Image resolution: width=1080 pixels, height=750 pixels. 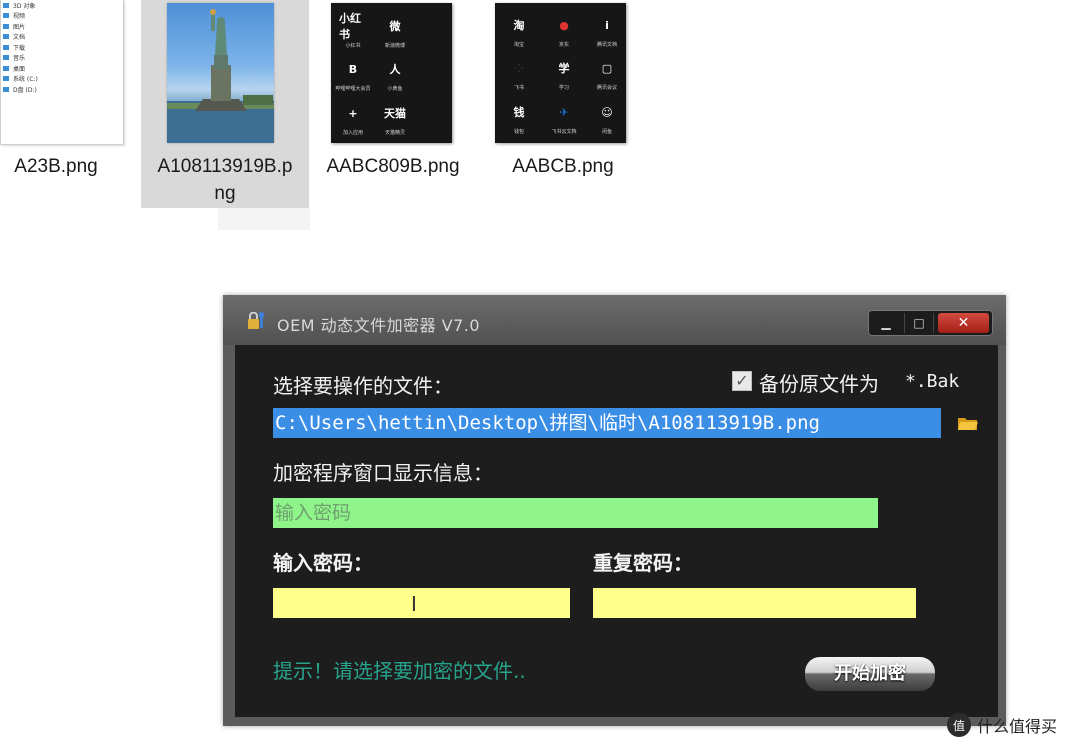 I want to click on selected-file-highlight-tail, so click(x=264, y=219).